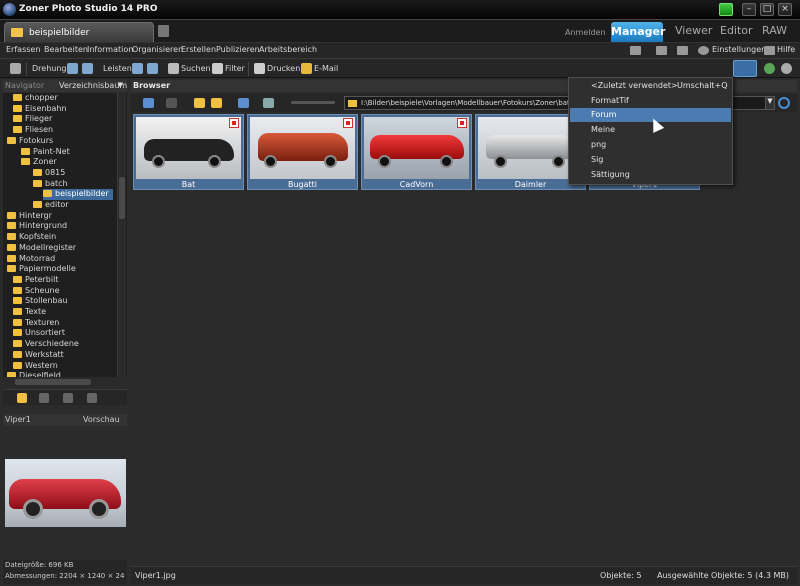 The image size is (800, 586). Describe the element at coordinates (306, 68) in the screenshot. I see `email-icon` at that location.